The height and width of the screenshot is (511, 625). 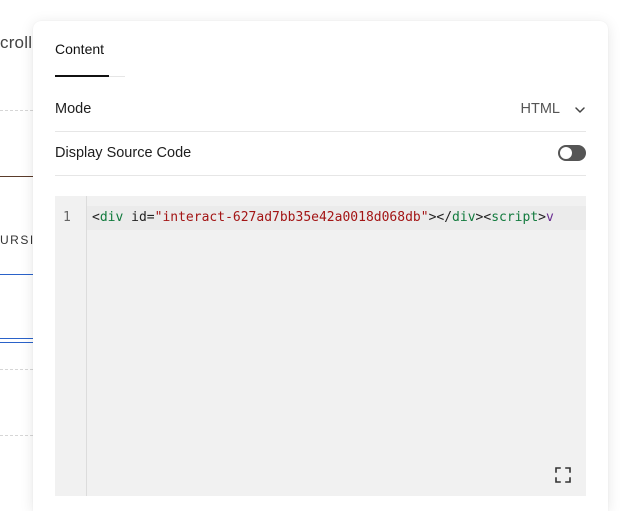 I want to click on toggle-knob, so click(x=566, y=153).